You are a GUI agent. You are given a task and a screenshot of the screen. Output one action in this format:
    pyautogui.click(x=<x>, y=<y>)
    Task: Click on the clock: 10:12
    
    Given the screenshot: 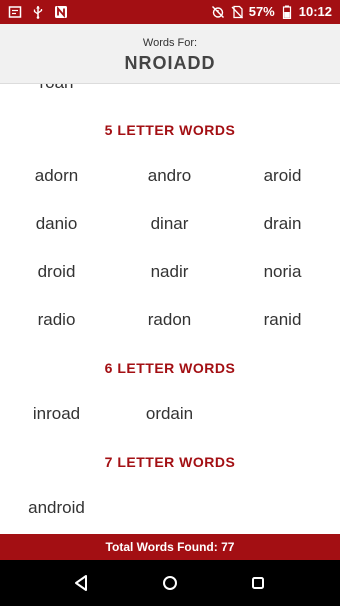 What is the action you would take?
    pyautogui.click(x=315, y=11)
    